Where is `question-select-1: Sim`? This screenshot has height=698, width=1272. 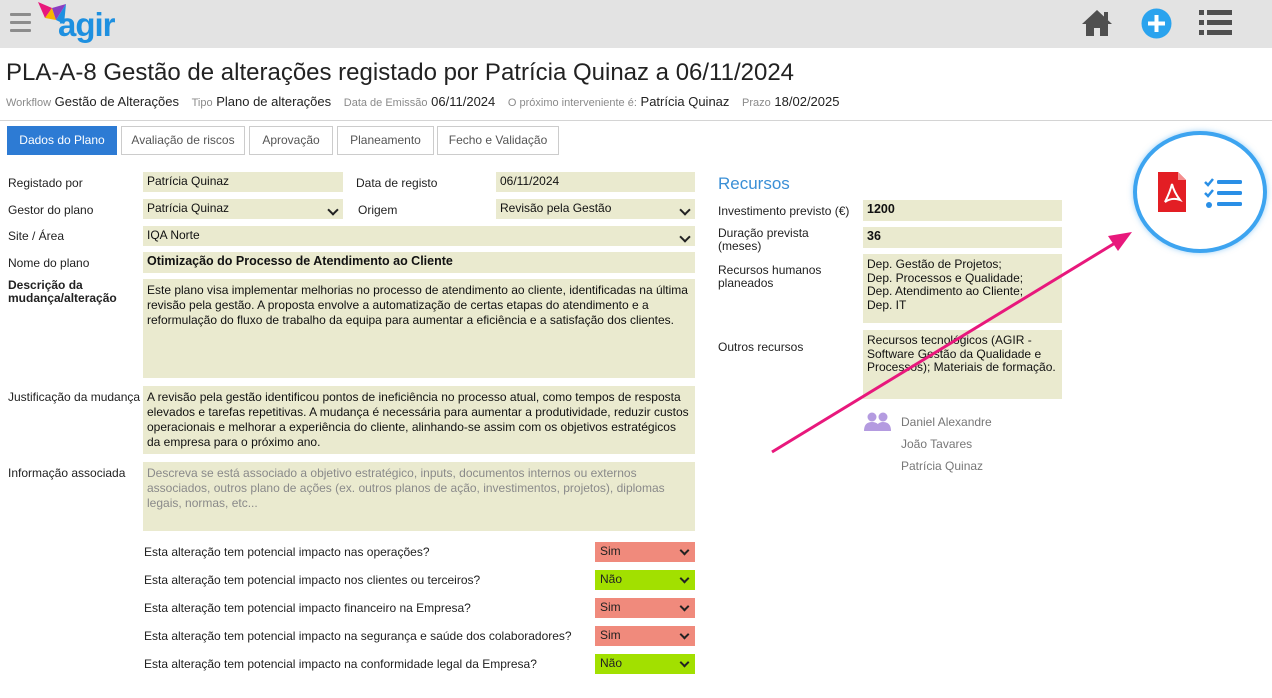 question-select-1: Sim is located at coordinates (645, 552).